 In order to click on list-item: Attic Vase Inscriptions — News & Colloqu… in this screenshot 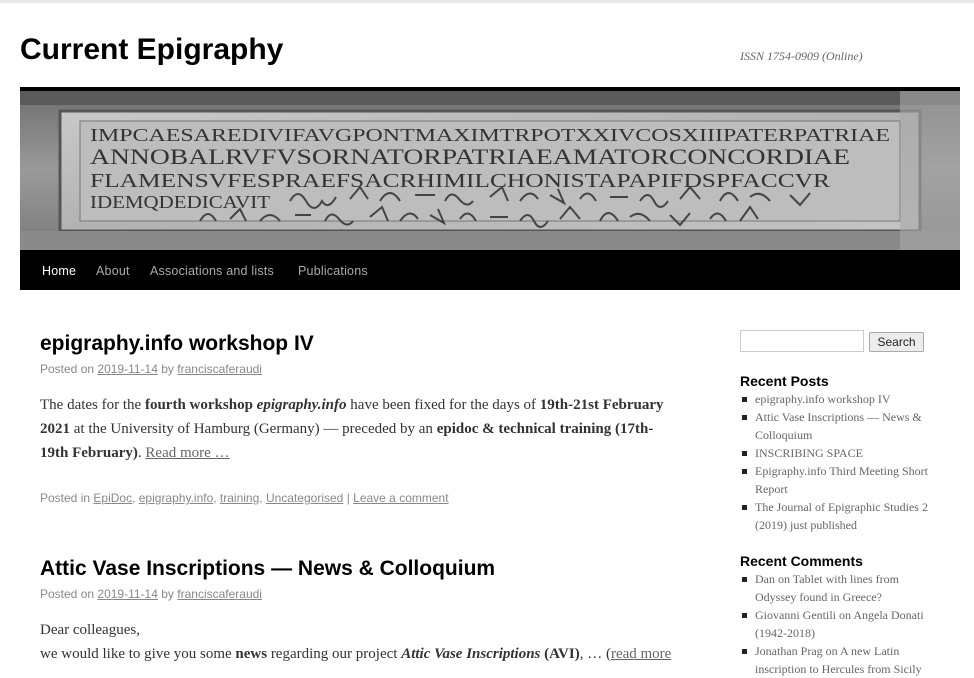, I will do `click(838, 426)`.